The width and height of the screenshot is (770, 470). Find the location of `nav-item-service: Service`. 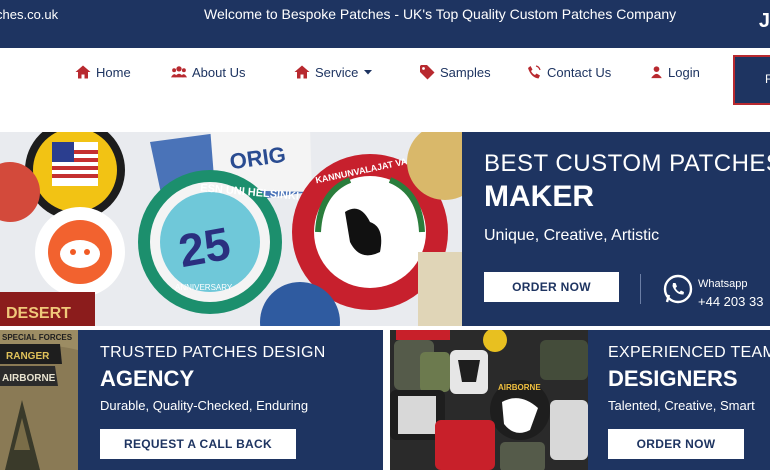

nav-item-service: Service is located at coordinates (333, 72).